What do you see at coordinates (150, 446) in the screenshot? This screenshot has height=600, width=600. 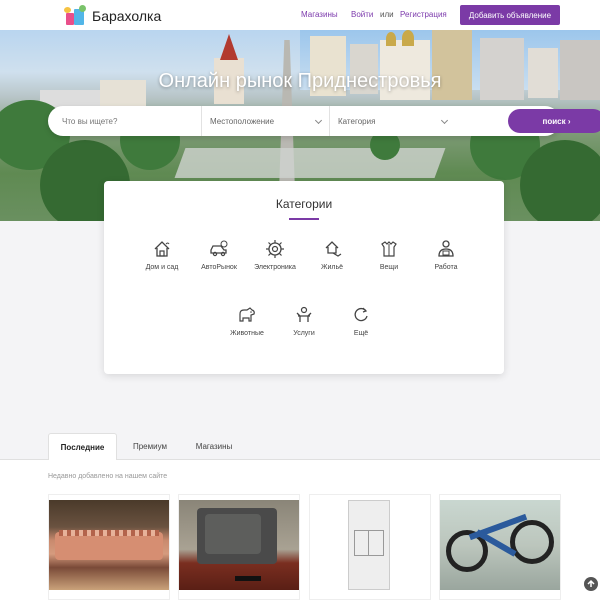 I see `tab-premium: Премиум` at bounding box center [150, 446].